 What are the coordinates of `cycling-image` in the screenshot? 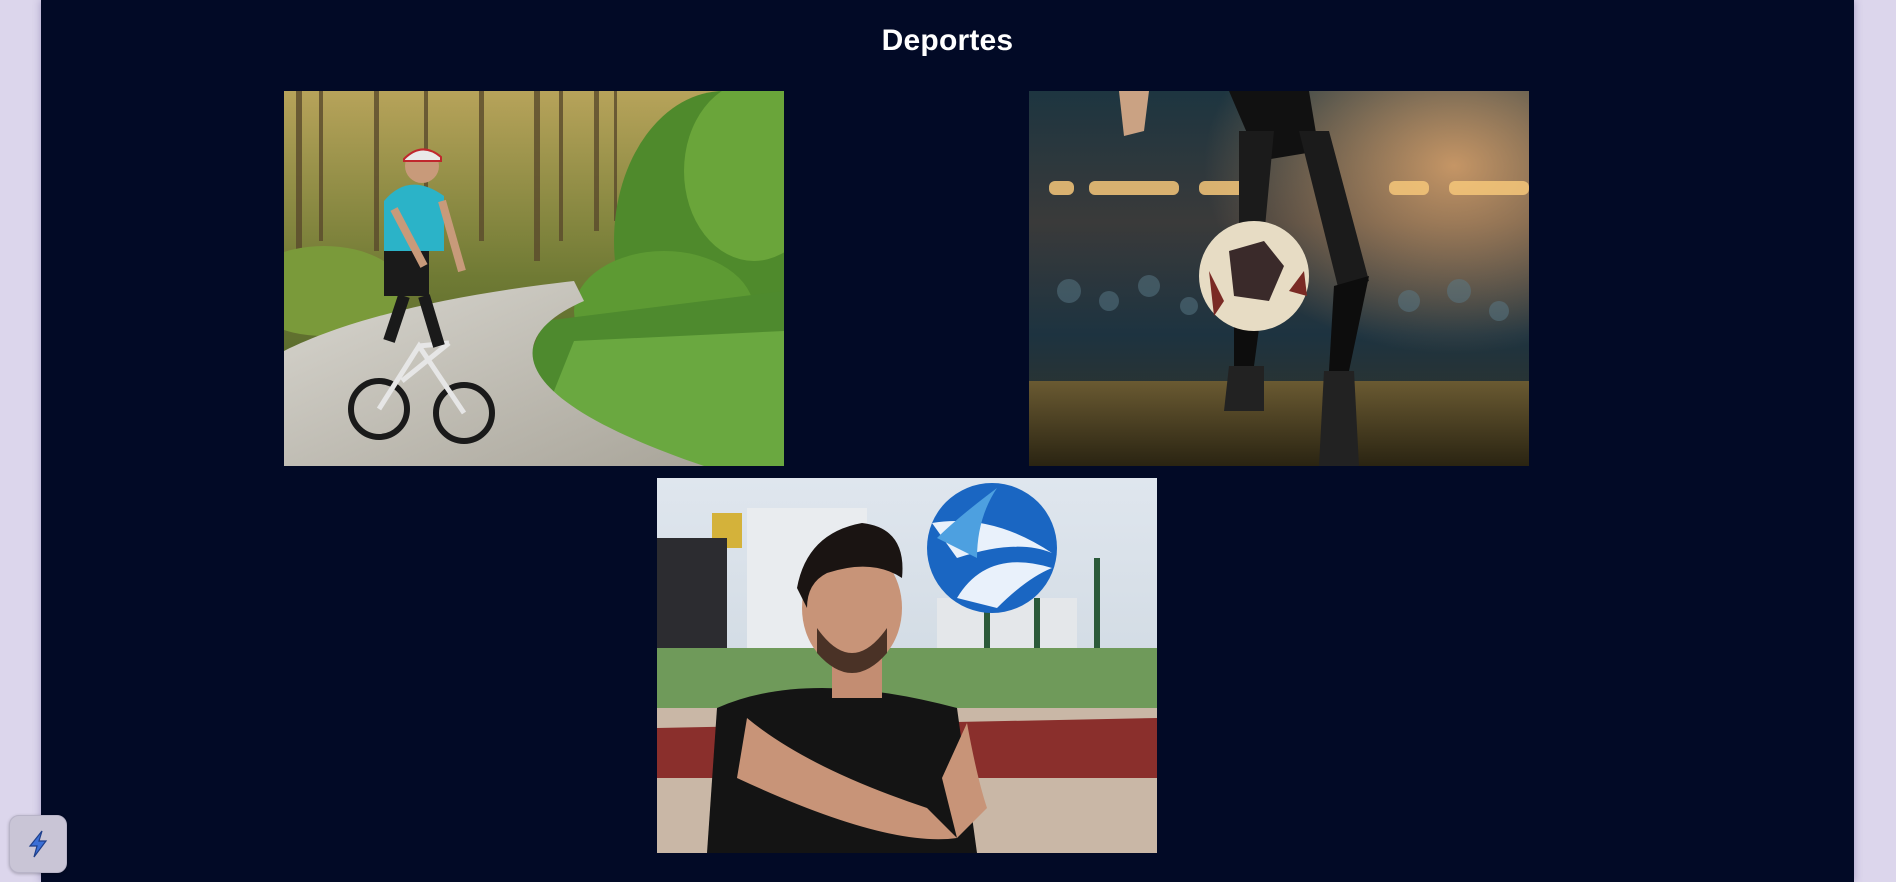 It's located at (534, 278).